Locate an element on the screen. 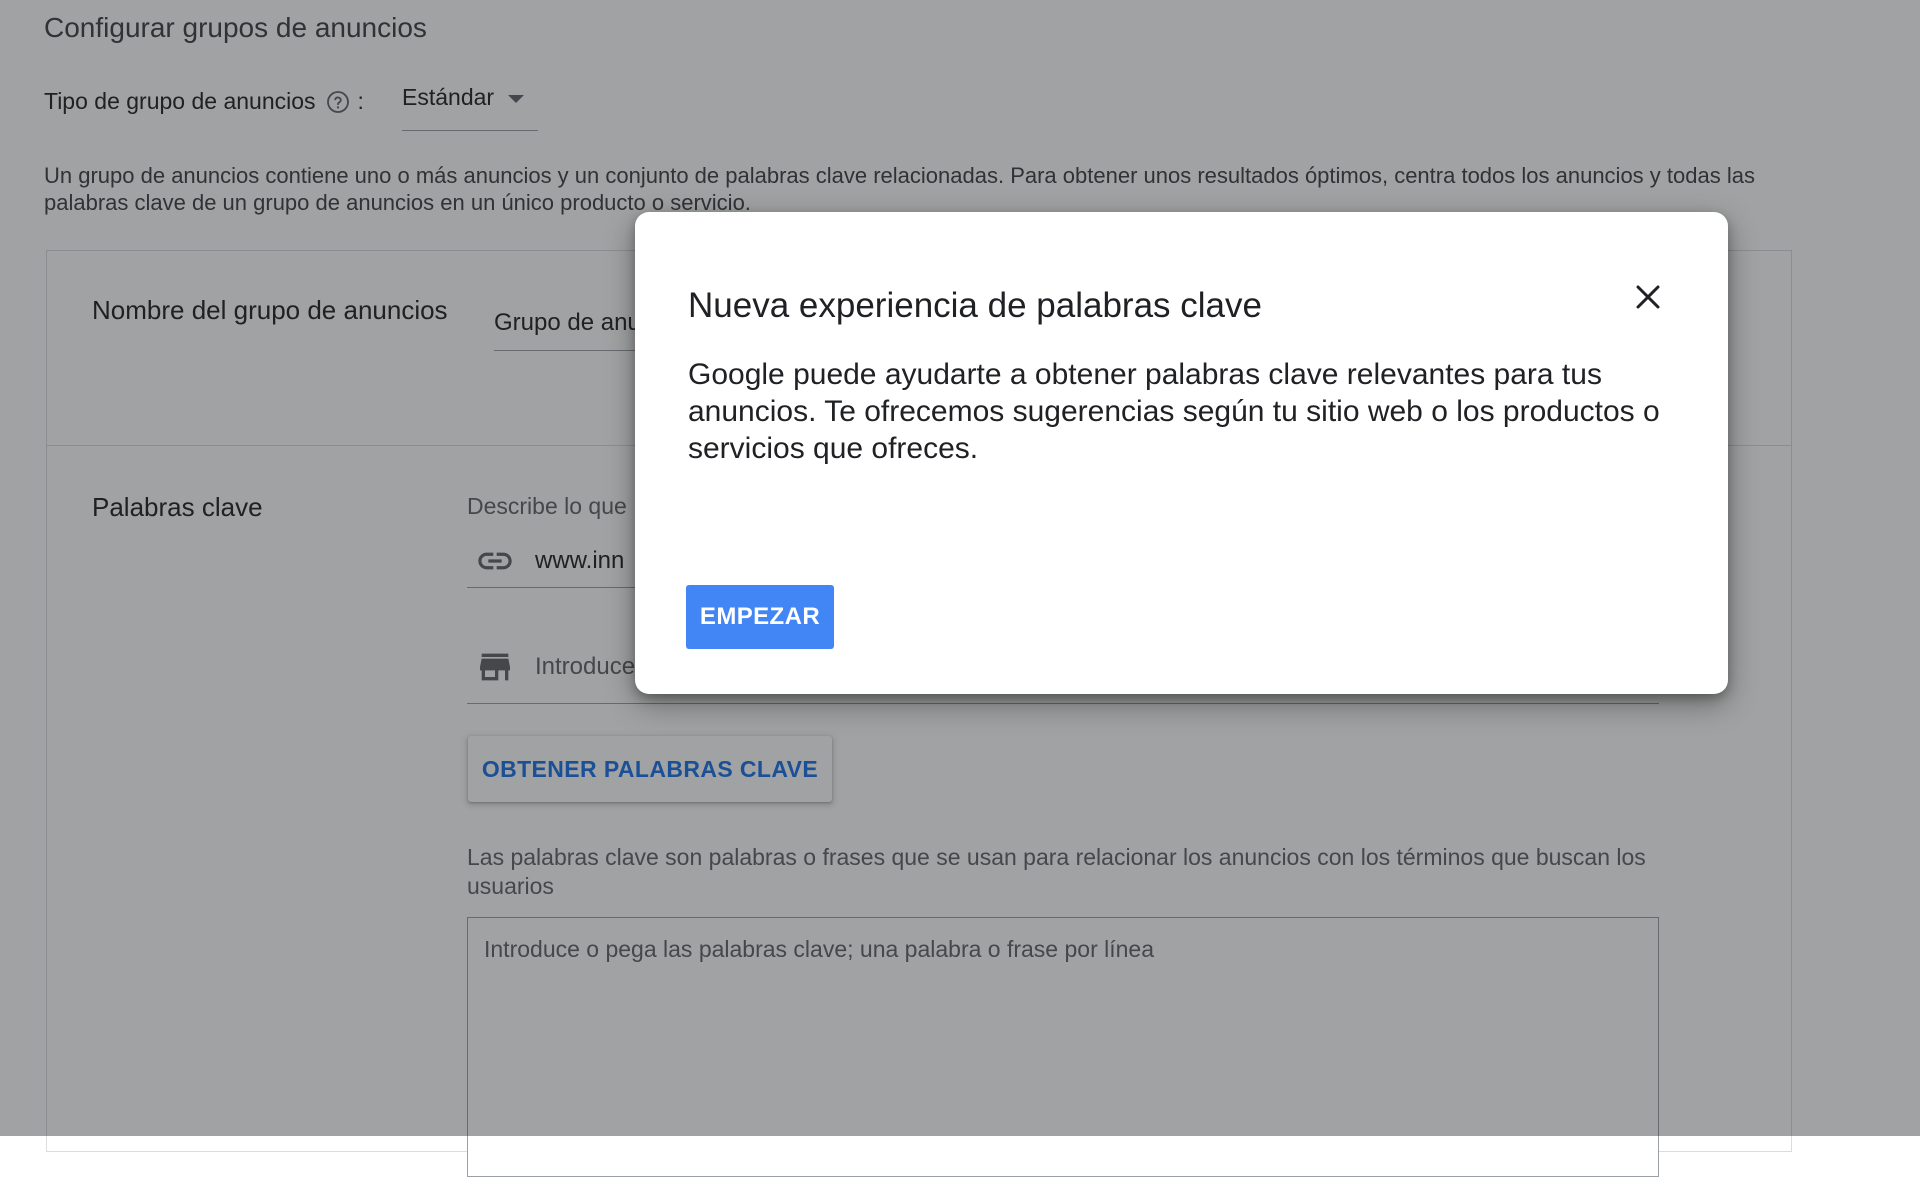 Image resolution: width=1920 pixels, height=1177 pixels. close-icon is located at coordinates (1648, 297).